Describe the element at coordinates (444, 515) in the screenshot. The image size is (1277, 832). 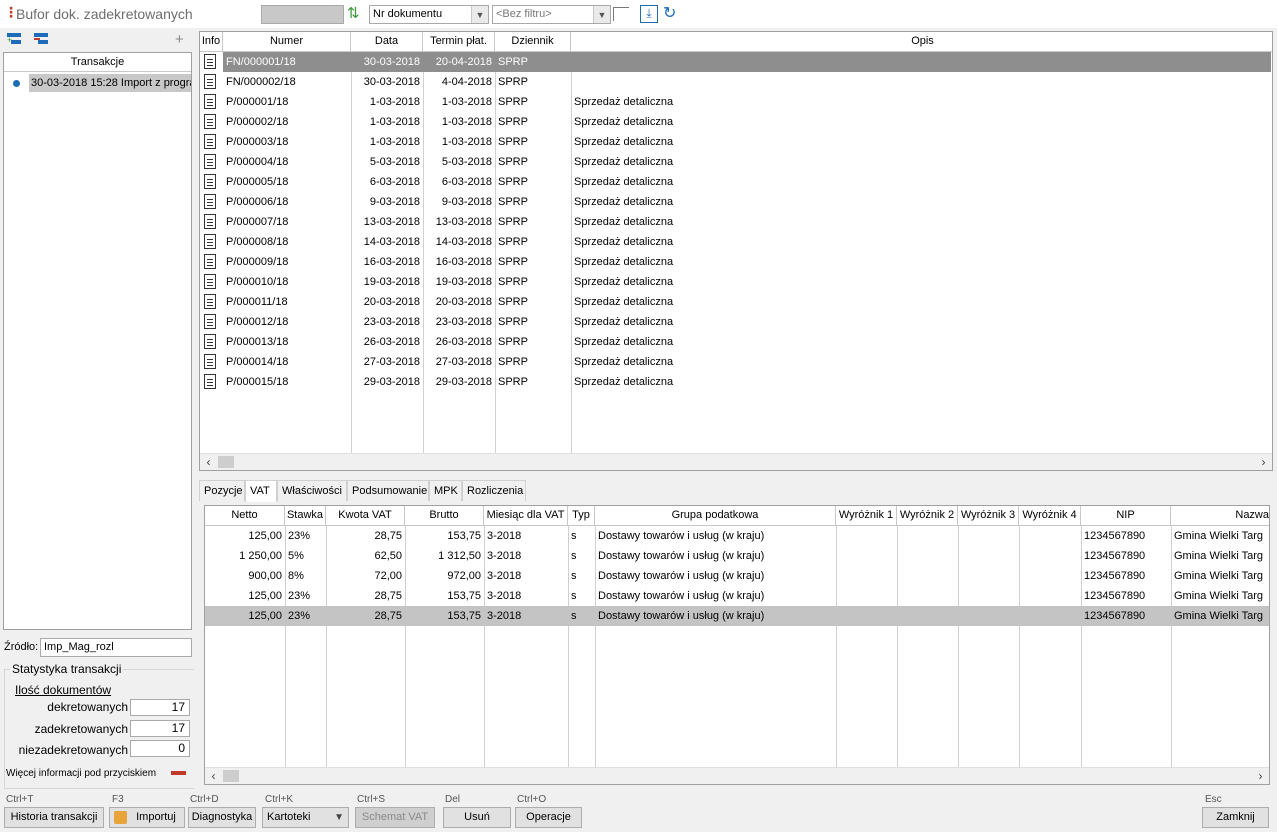
I see `col-header-brutto: Brutto` at that location.